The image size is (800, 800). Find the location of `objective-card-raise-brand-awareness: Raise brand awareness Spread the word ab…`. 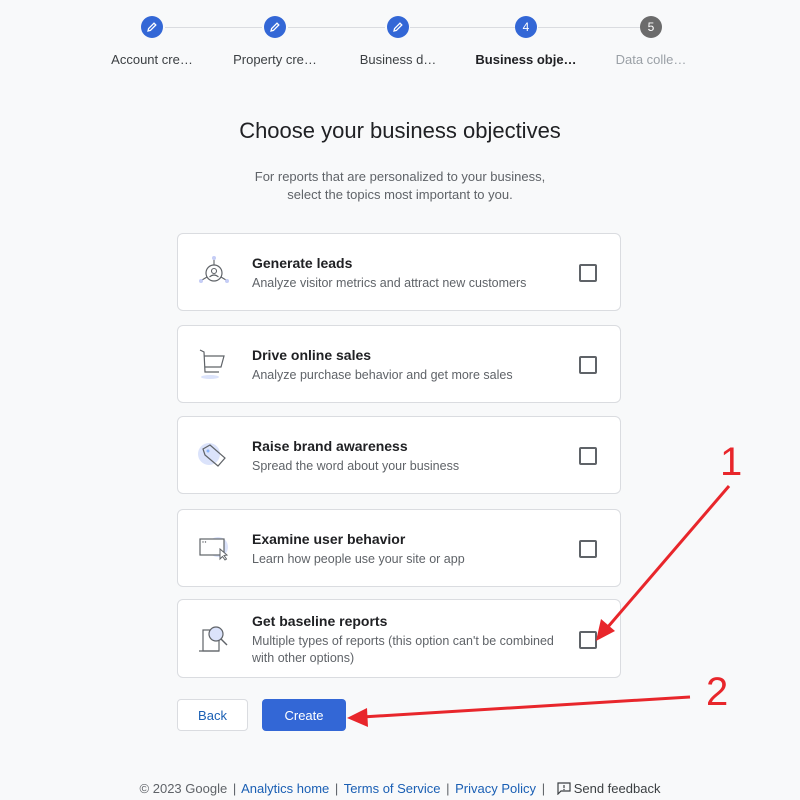

objective-card-raise-brand-awareness: Raise brand awareness Spread the word ab… is located at coordinates (399, 455).